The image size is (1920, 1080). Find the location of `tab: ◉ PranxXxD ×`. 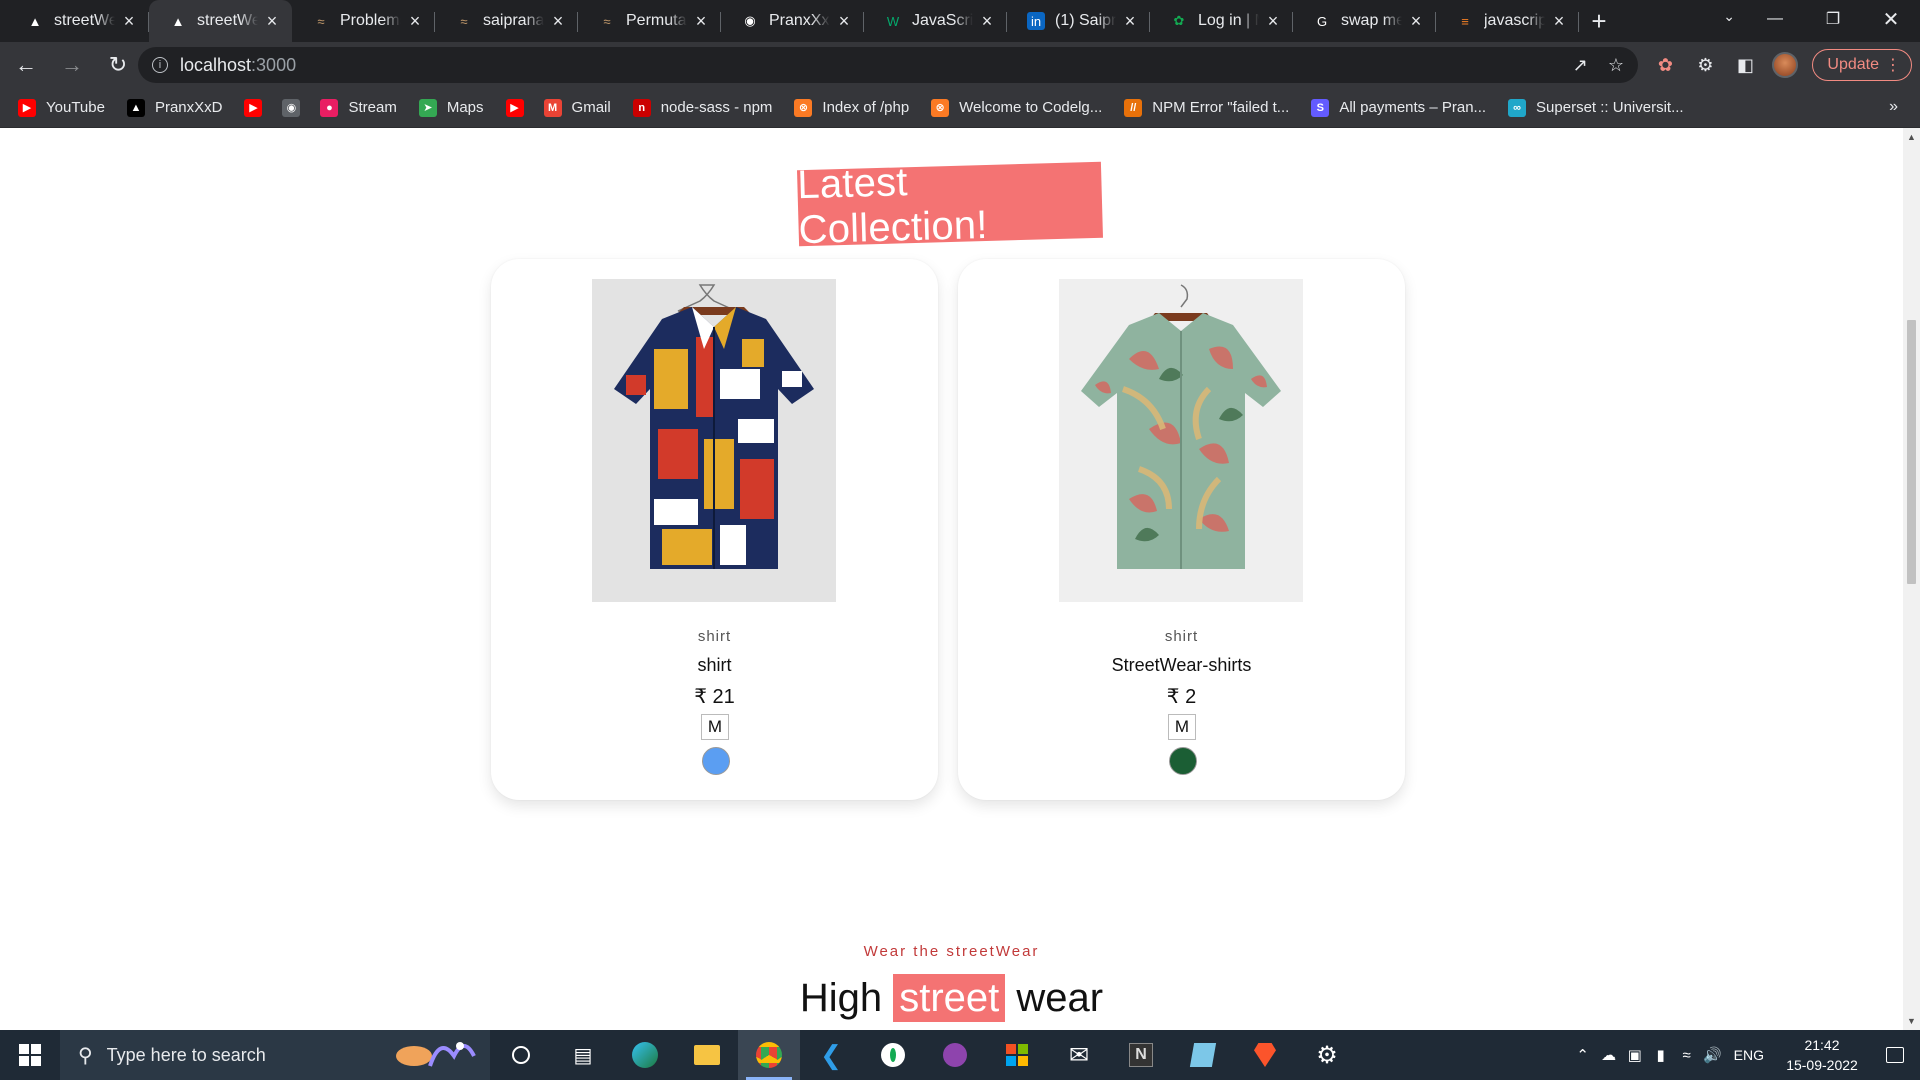

tab: ◉ PranxXxD × is located at coordinates (792, 21).